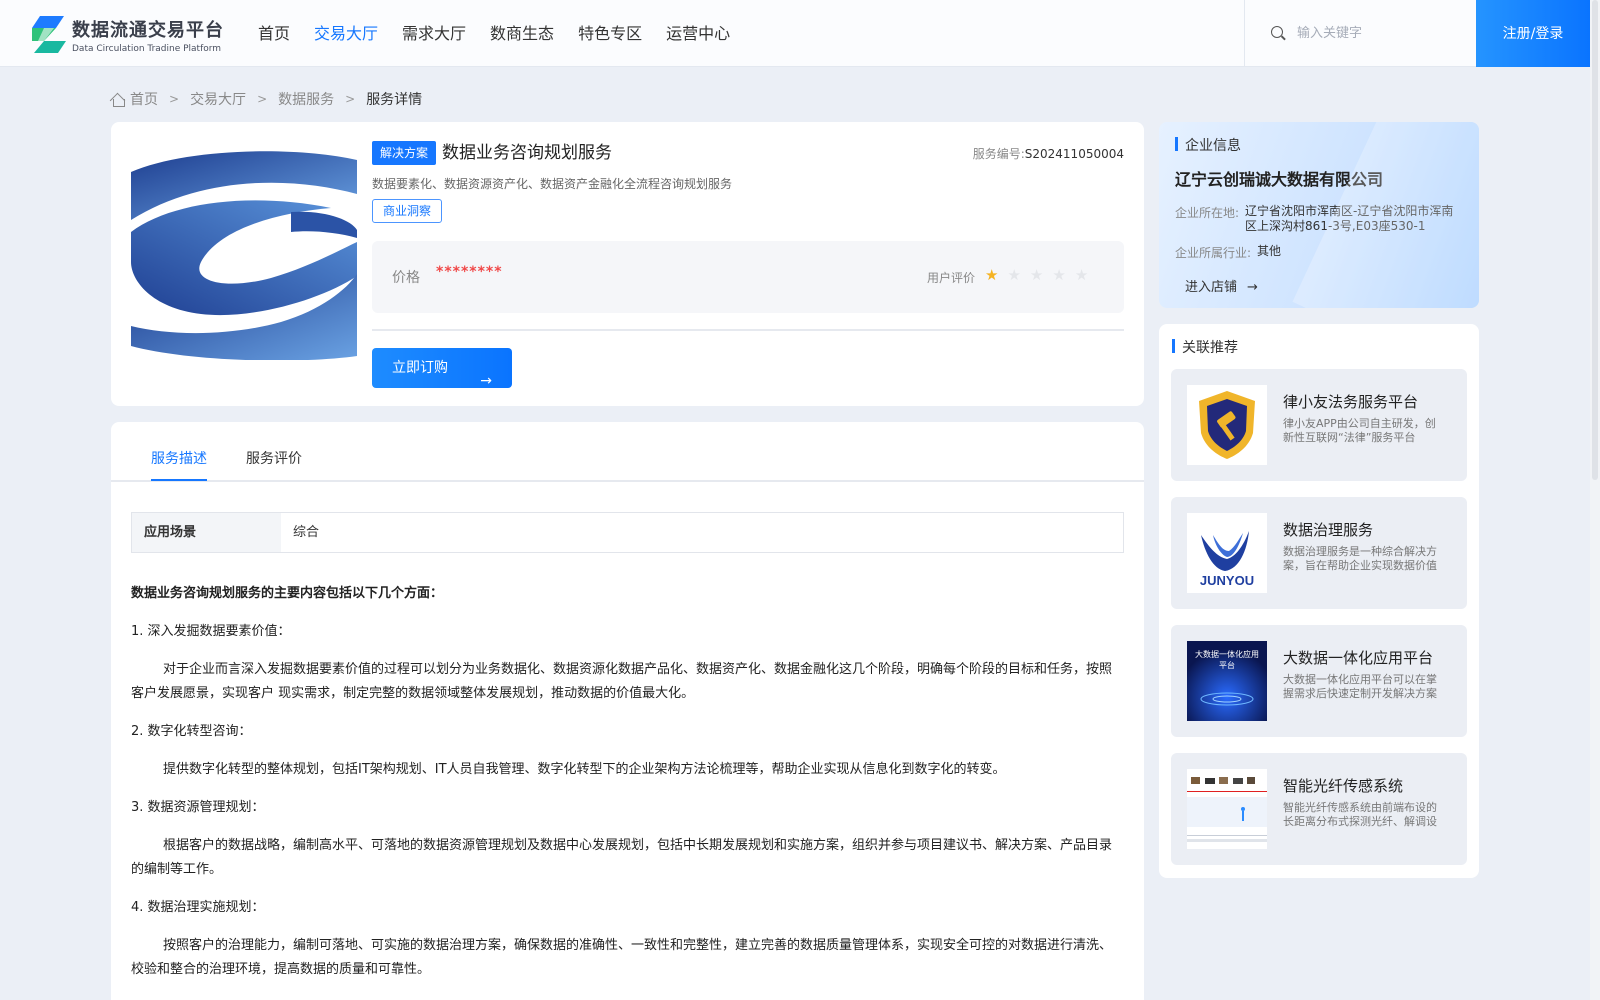  Describe the element at coordinates (1279, 178) in the screenshot. I see `enterprise-name: 辽宁云创瑞诚大数据有限公司` at that location.